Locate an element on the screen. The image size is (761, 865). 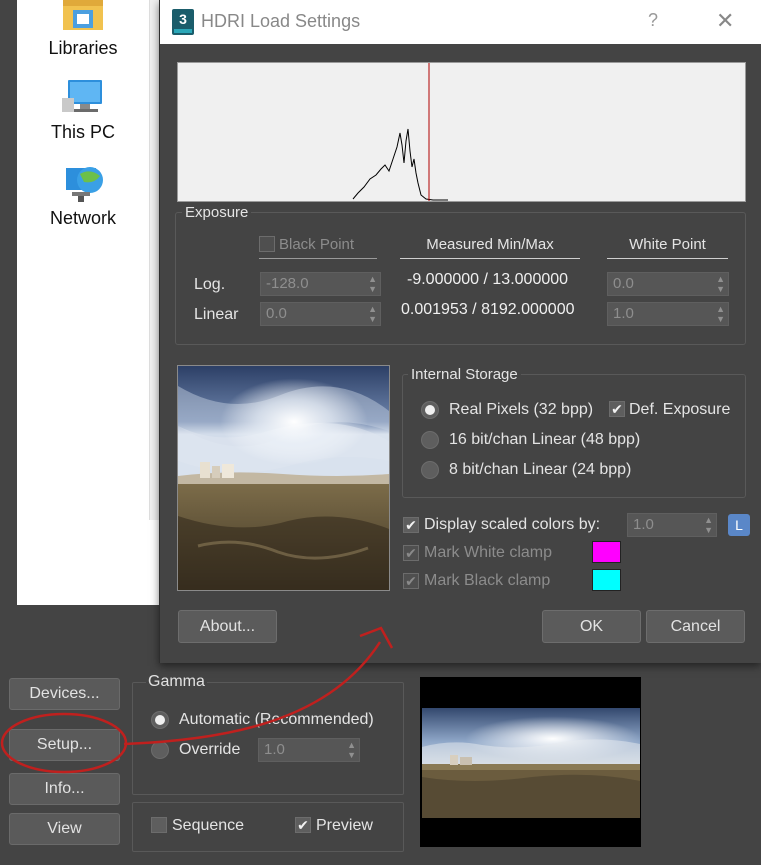
storage-16bit-radio is located at coordinates (430, 440).